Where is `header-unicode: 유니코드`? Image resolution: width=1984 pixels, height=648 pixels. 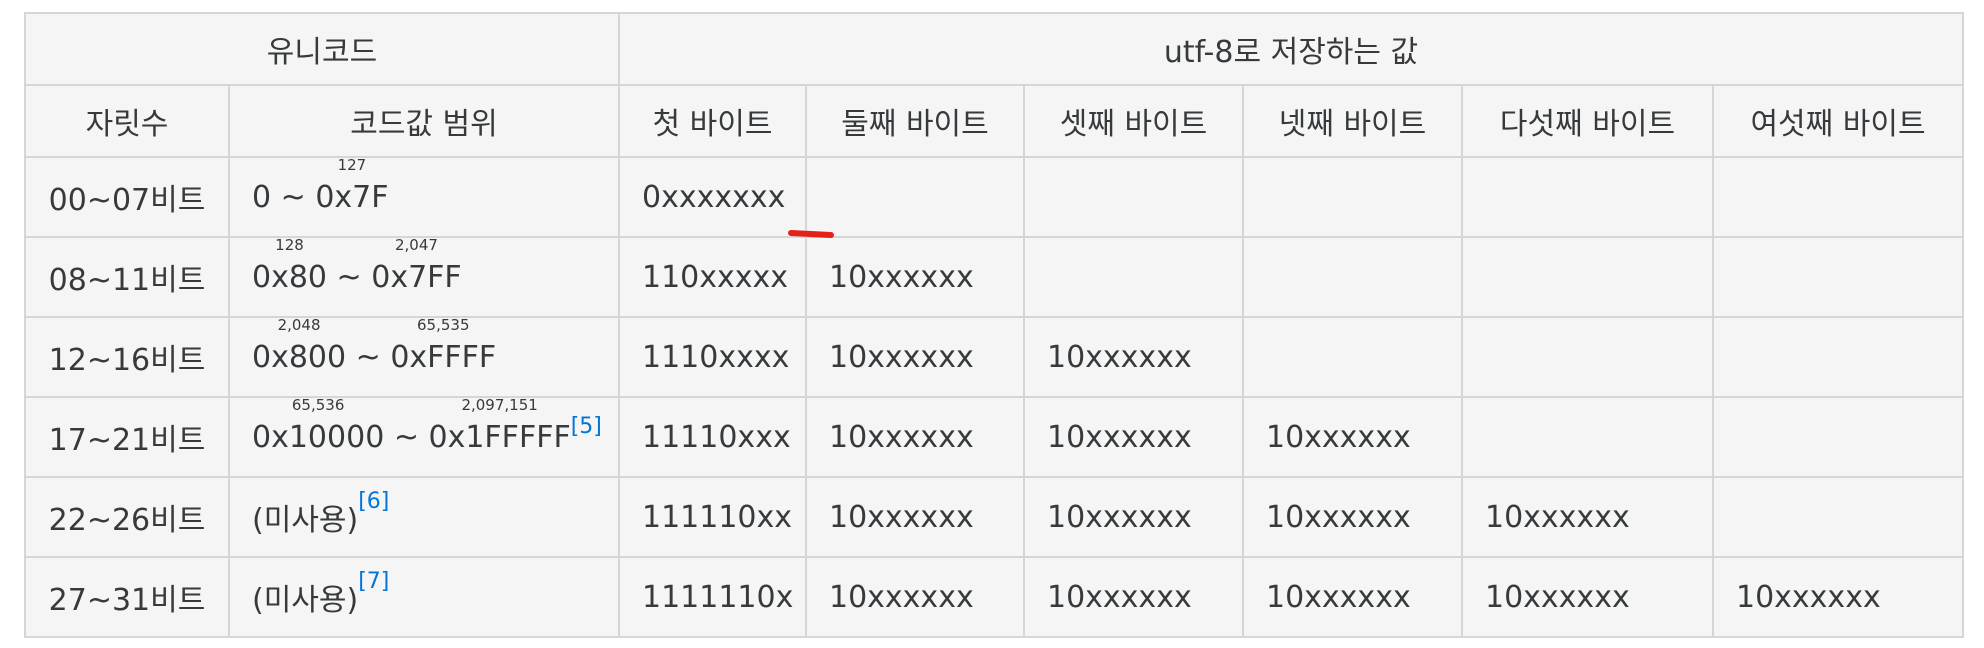
header-unicode: 유니코드 is located at coordinates (322, 49).